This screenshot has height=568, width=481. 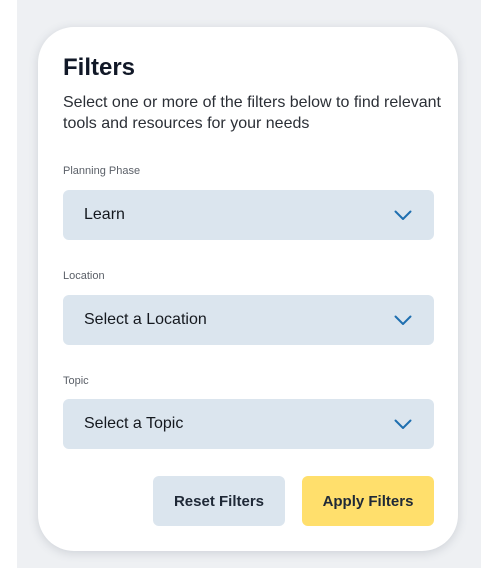 I want to click on location-label: Location, so click(x=84, y=276).